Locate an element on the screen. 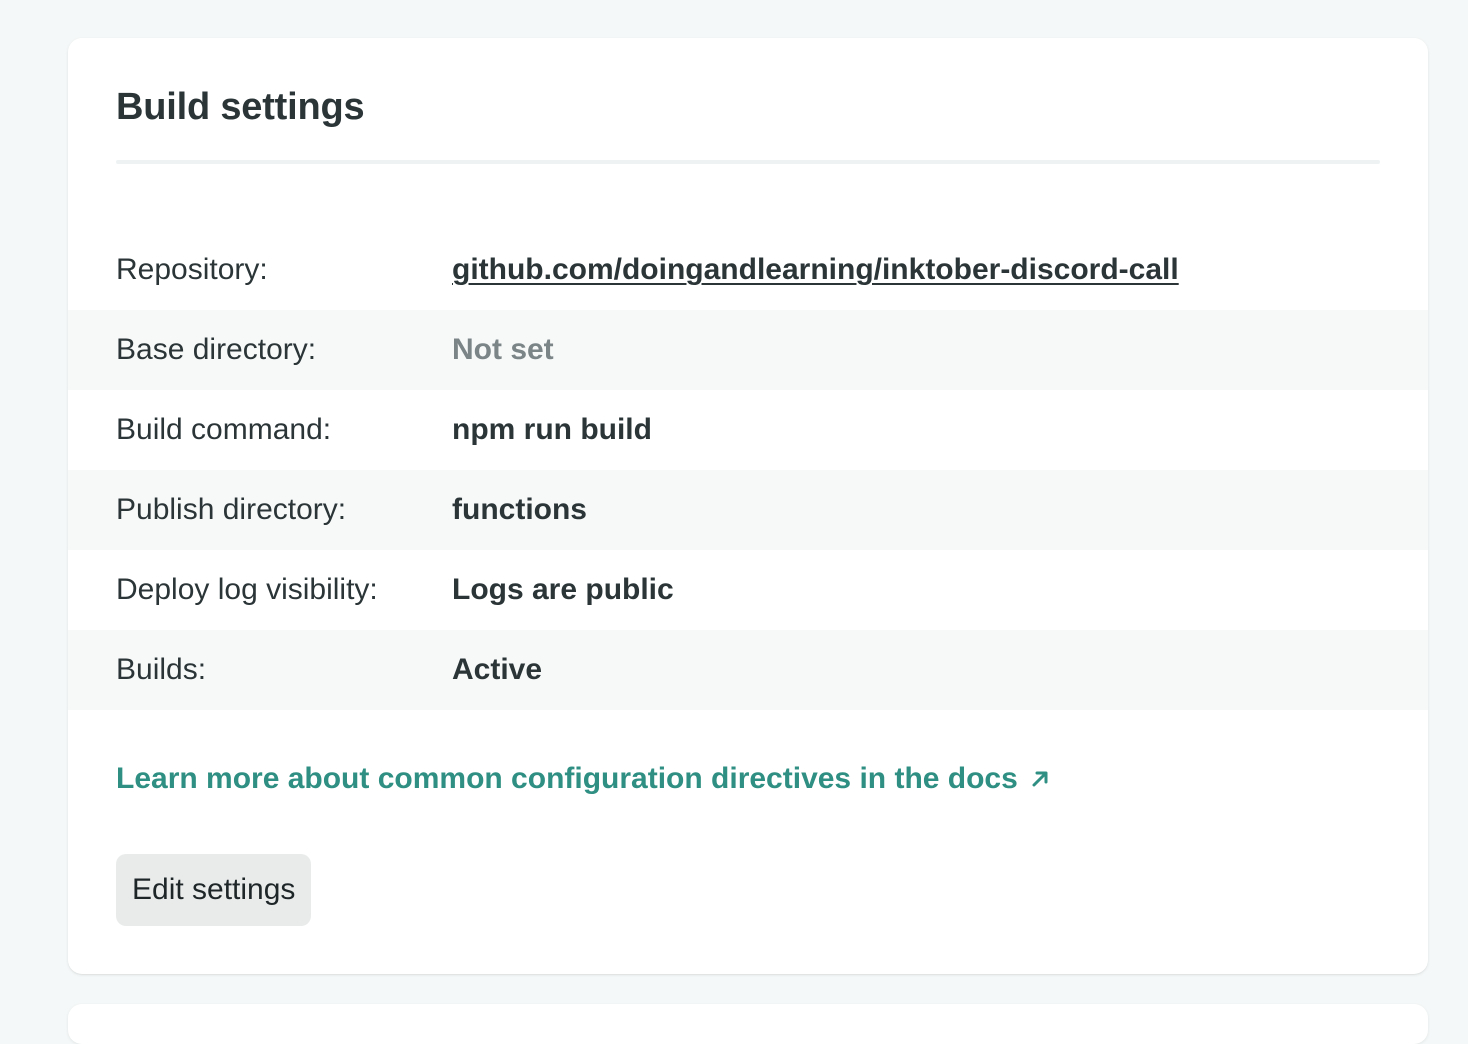 The height and width of the screenshot is (1044, 1468). setting-value: Logs are public is located at coordinates (563, 589).